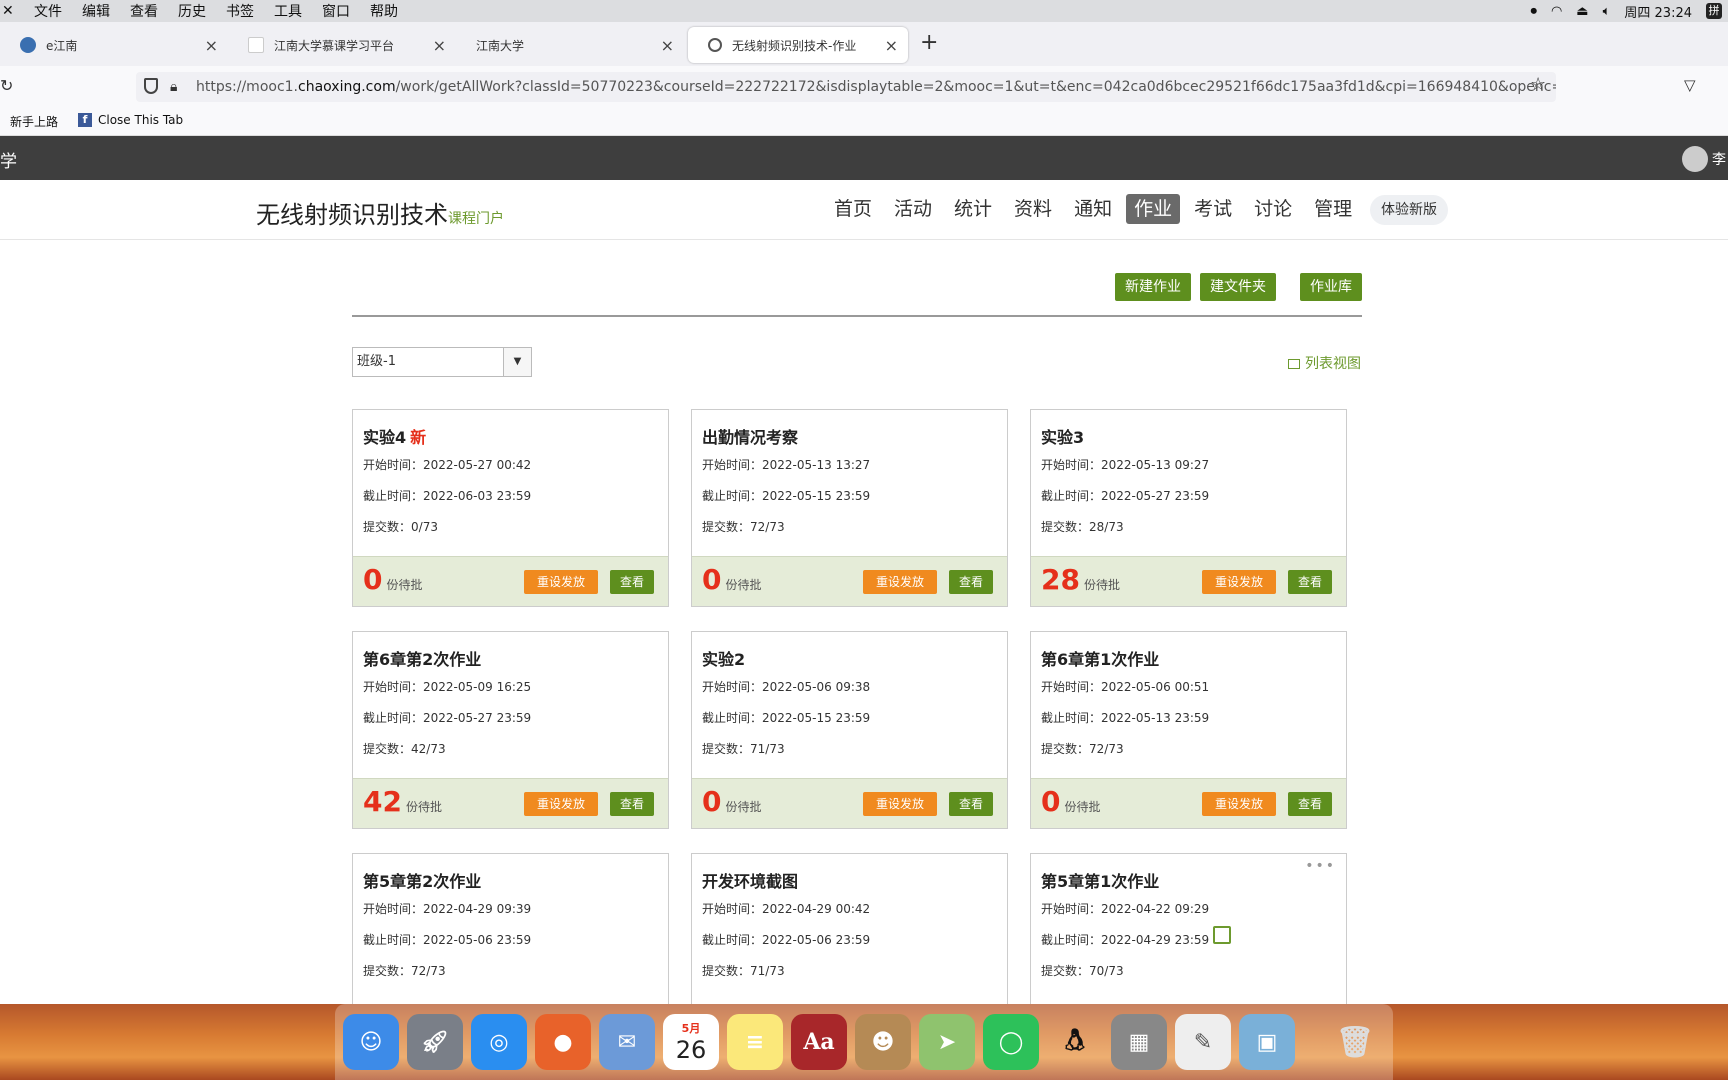 This screenshot has width=1728, height=1080. I want to click on try-new-version-button: 体验新版, so click(1409, 210).